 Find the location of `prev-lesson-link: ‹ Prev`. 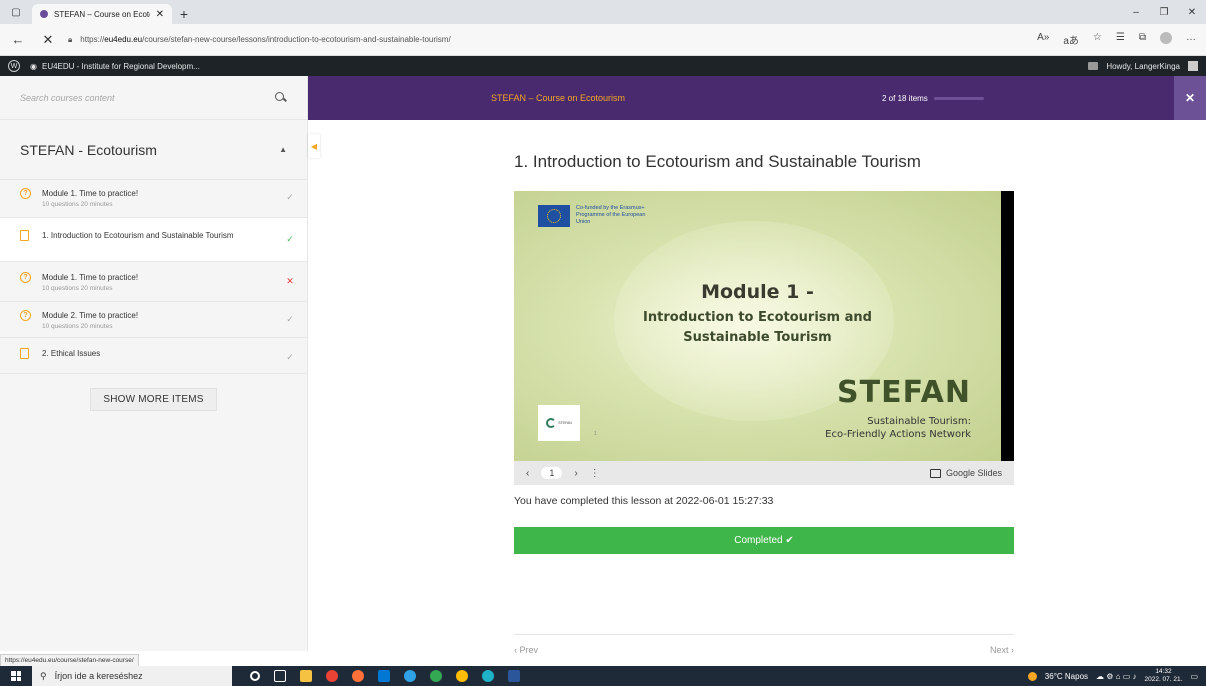

prev-lesson-link: ‹ Prev is located at coordinates (526, 650).